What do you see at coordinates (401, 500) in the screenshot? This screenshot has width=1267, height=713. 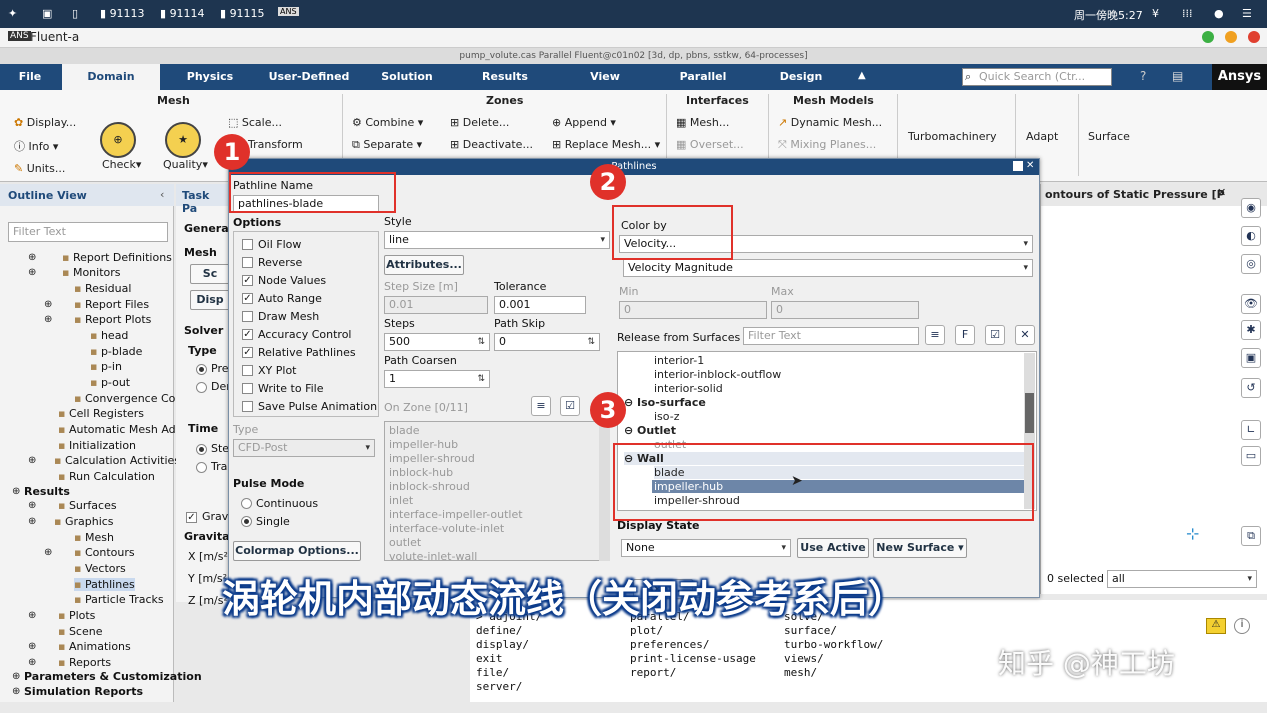 I see `zone-item: inlet` at bounding box center [401, 500].